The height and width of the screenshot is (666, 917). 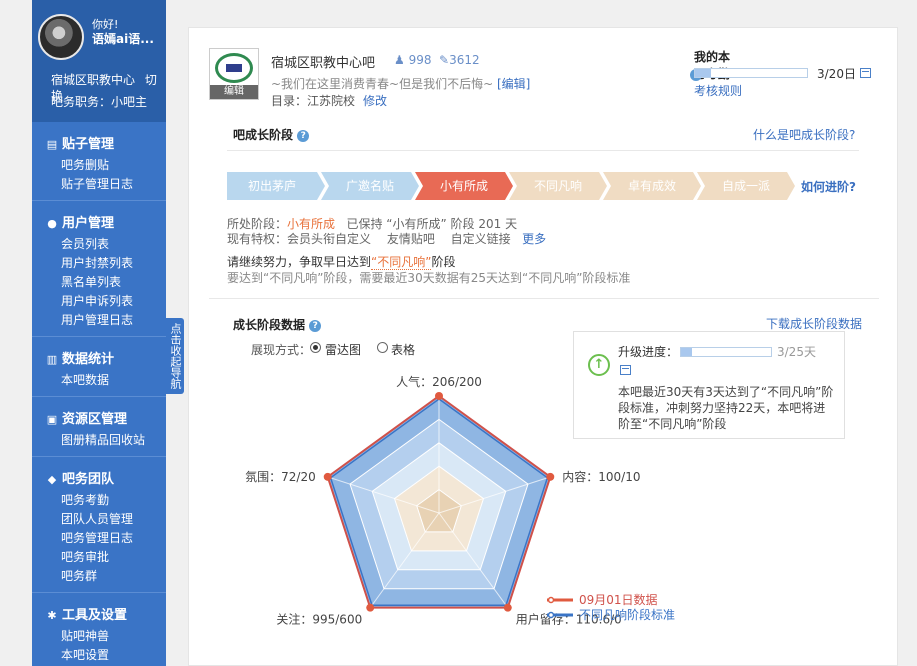 What do you see at coordinates (52, 615) in the screenshot?
I see `gear-icon: ✱` at bounding box center [52, 615].